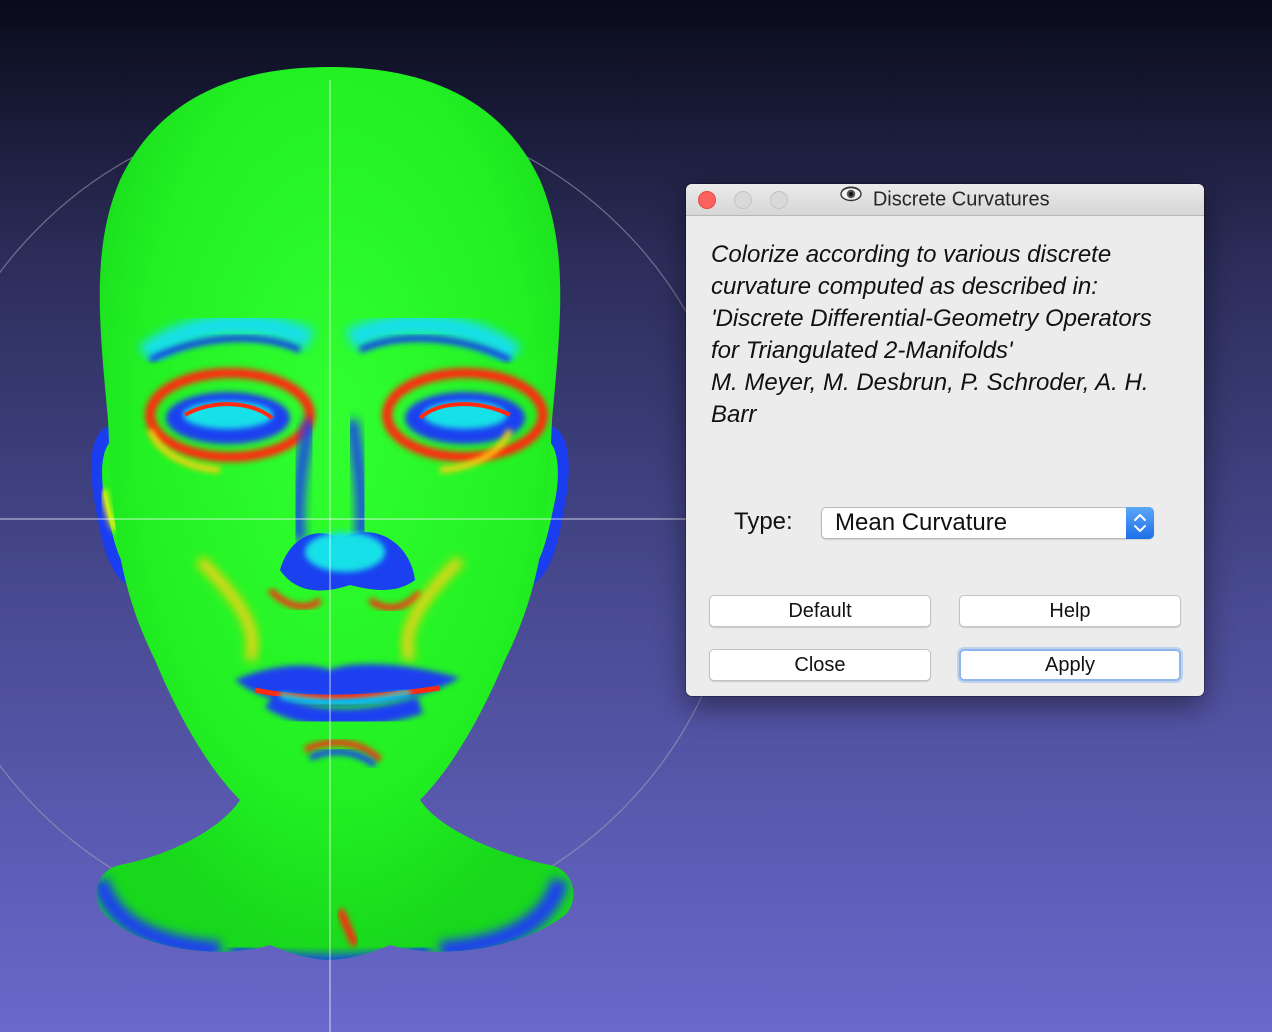 The image size is (1272, 1032). I want to click on title-bar: Discrete Curvatures, so click(945, 200).